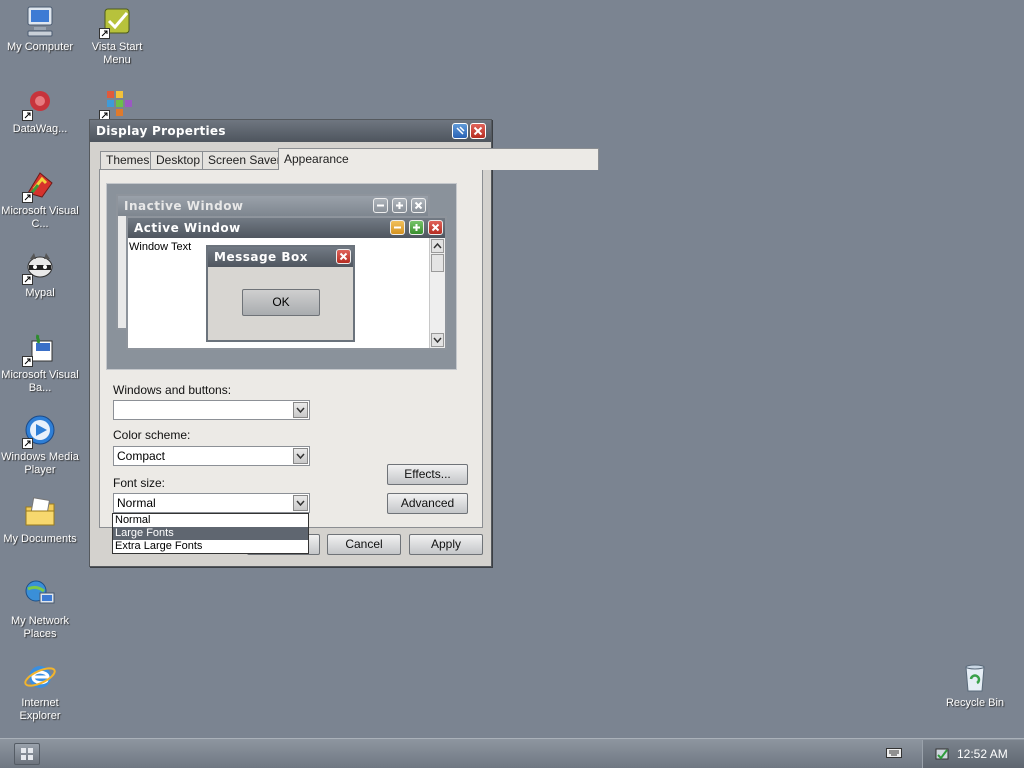  What do you see at coordinates (40, 513) in the screenshot?
I see `documents-folder-icon` at bounding box center [40, 513].